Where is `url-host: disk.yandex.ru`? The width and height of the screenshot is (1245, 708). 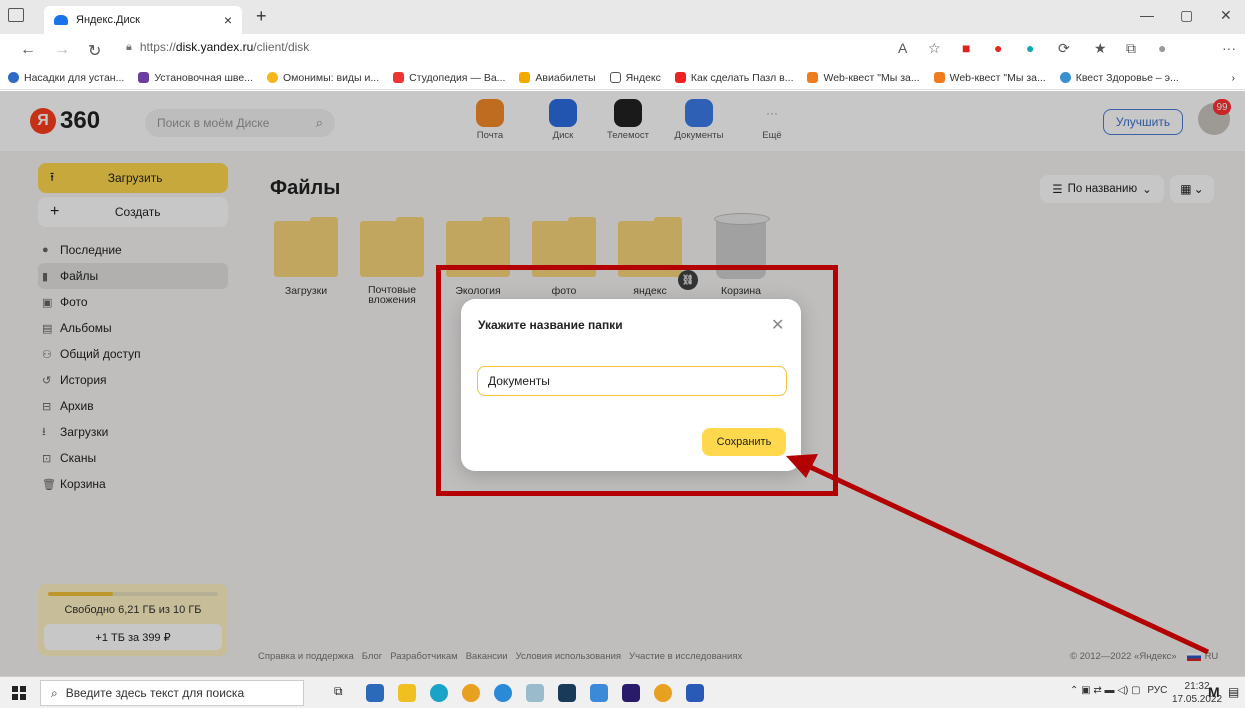 url-host: disk.yandex.ru is located at coordinates (214, 47).